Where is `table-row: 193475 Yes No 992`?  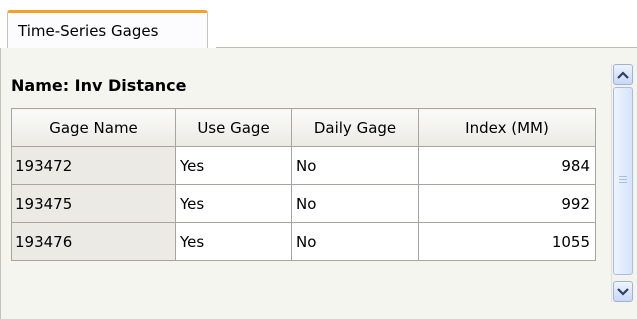 table-row: 193475 Yes No 992 is located at coordinates (303, 203).